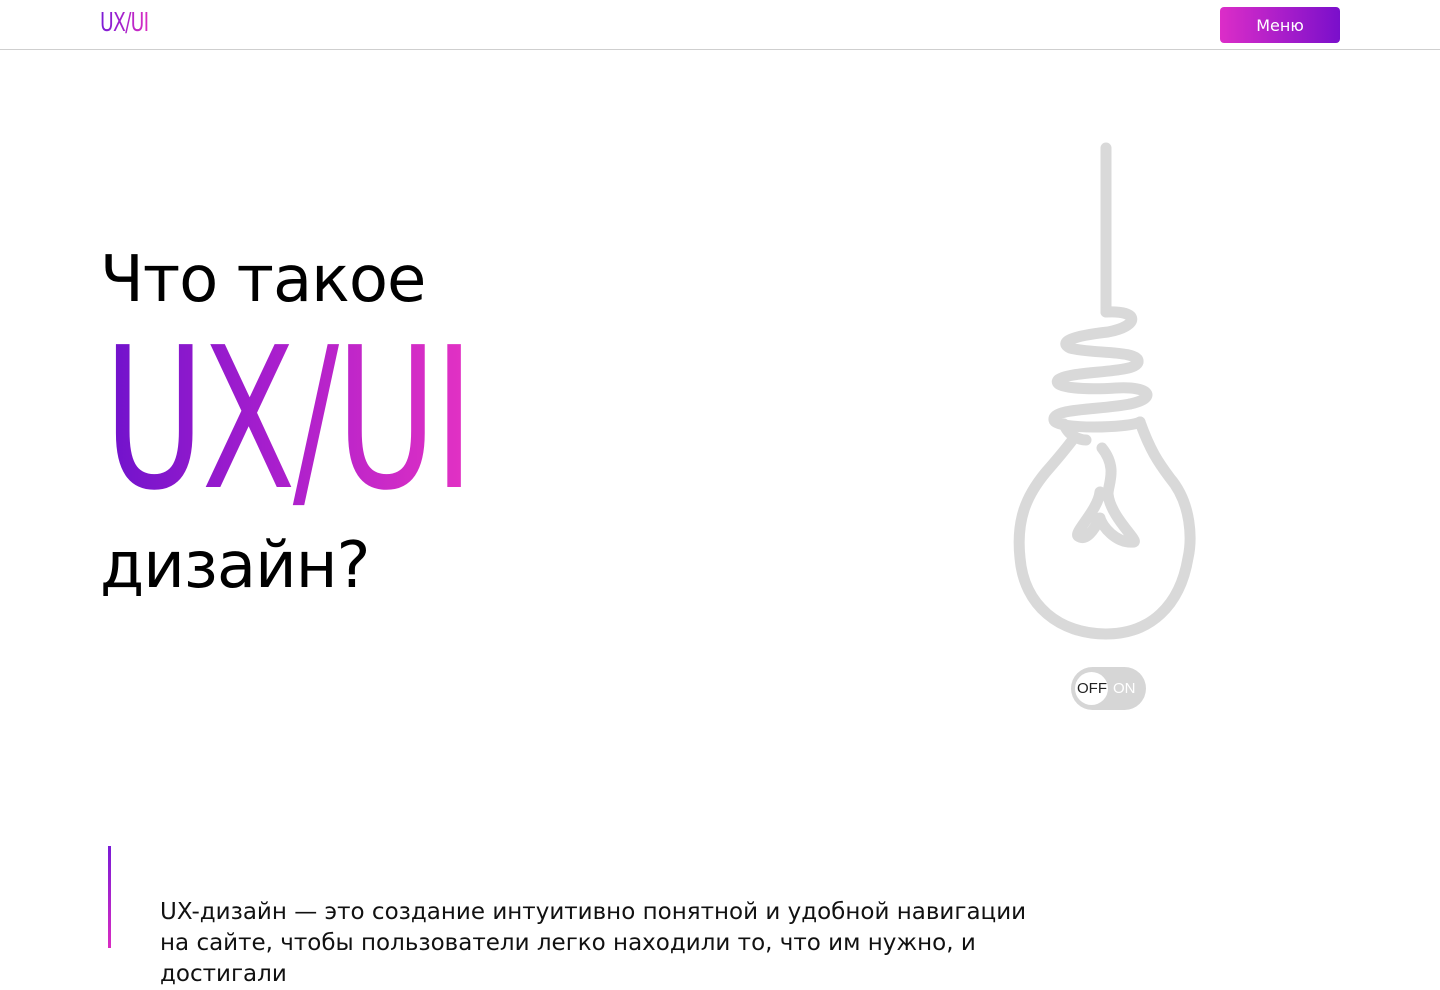 Image resolution: width=1440 pixels, height=990 pixels. Describe the element at coordinates (235, 566) in the screenshot. I see `hero-title-line3: дизайн?` at that location.